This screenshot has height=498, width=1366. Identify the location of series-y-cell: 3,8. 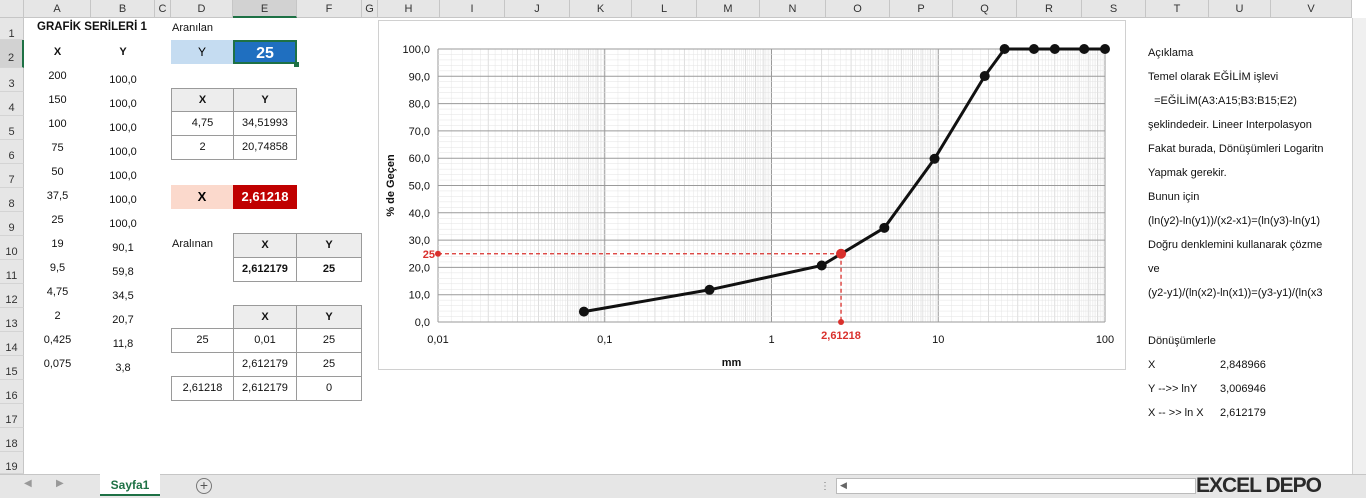
(123, 368).